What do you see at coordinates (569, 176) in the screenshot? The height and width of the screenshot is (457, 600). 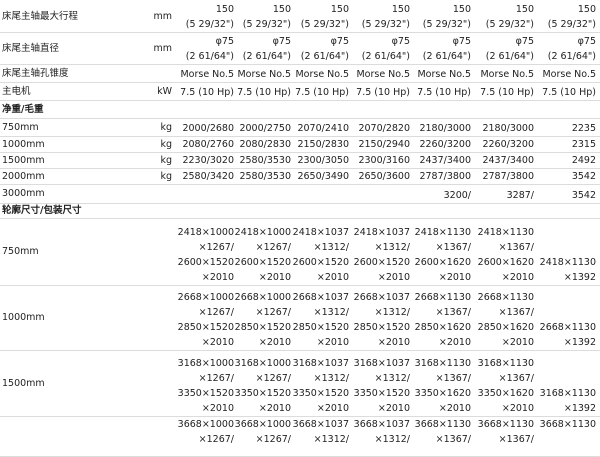 I see `value-cell: 3542` at bounding box center [569, 176].